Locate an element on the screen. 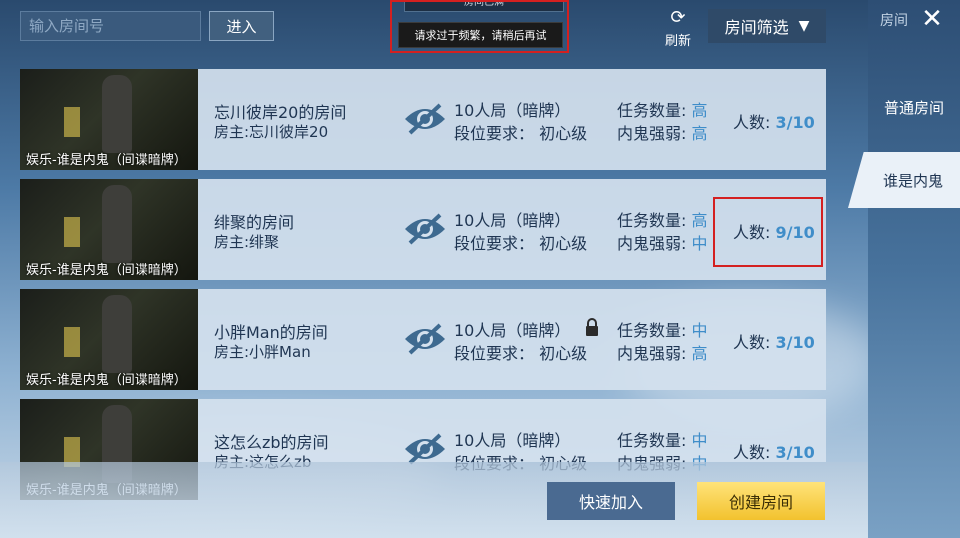  room-filter-dropdown: 房间筛选 ▼ is located at coordinates (767, 26).